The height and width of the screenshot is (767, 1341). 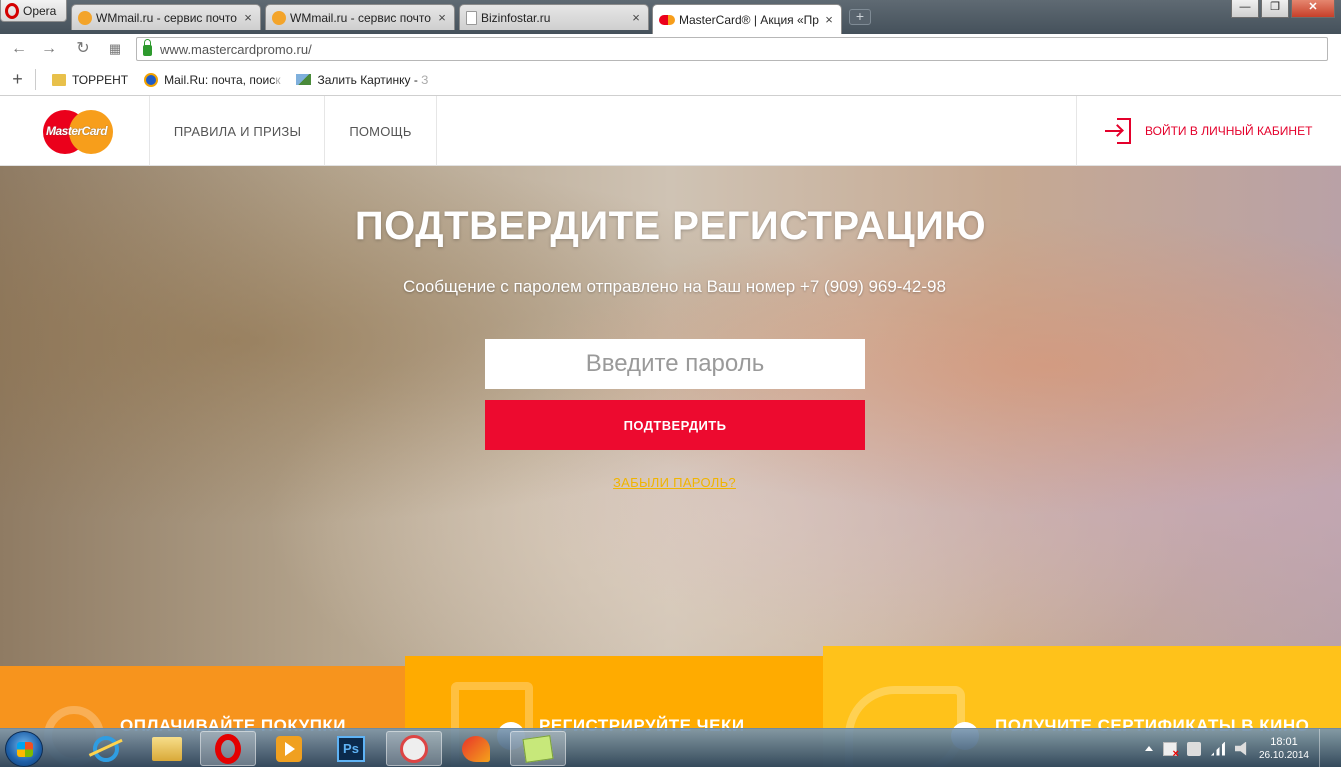 I want to click on volume-icon, so click(x=1240, y=748).